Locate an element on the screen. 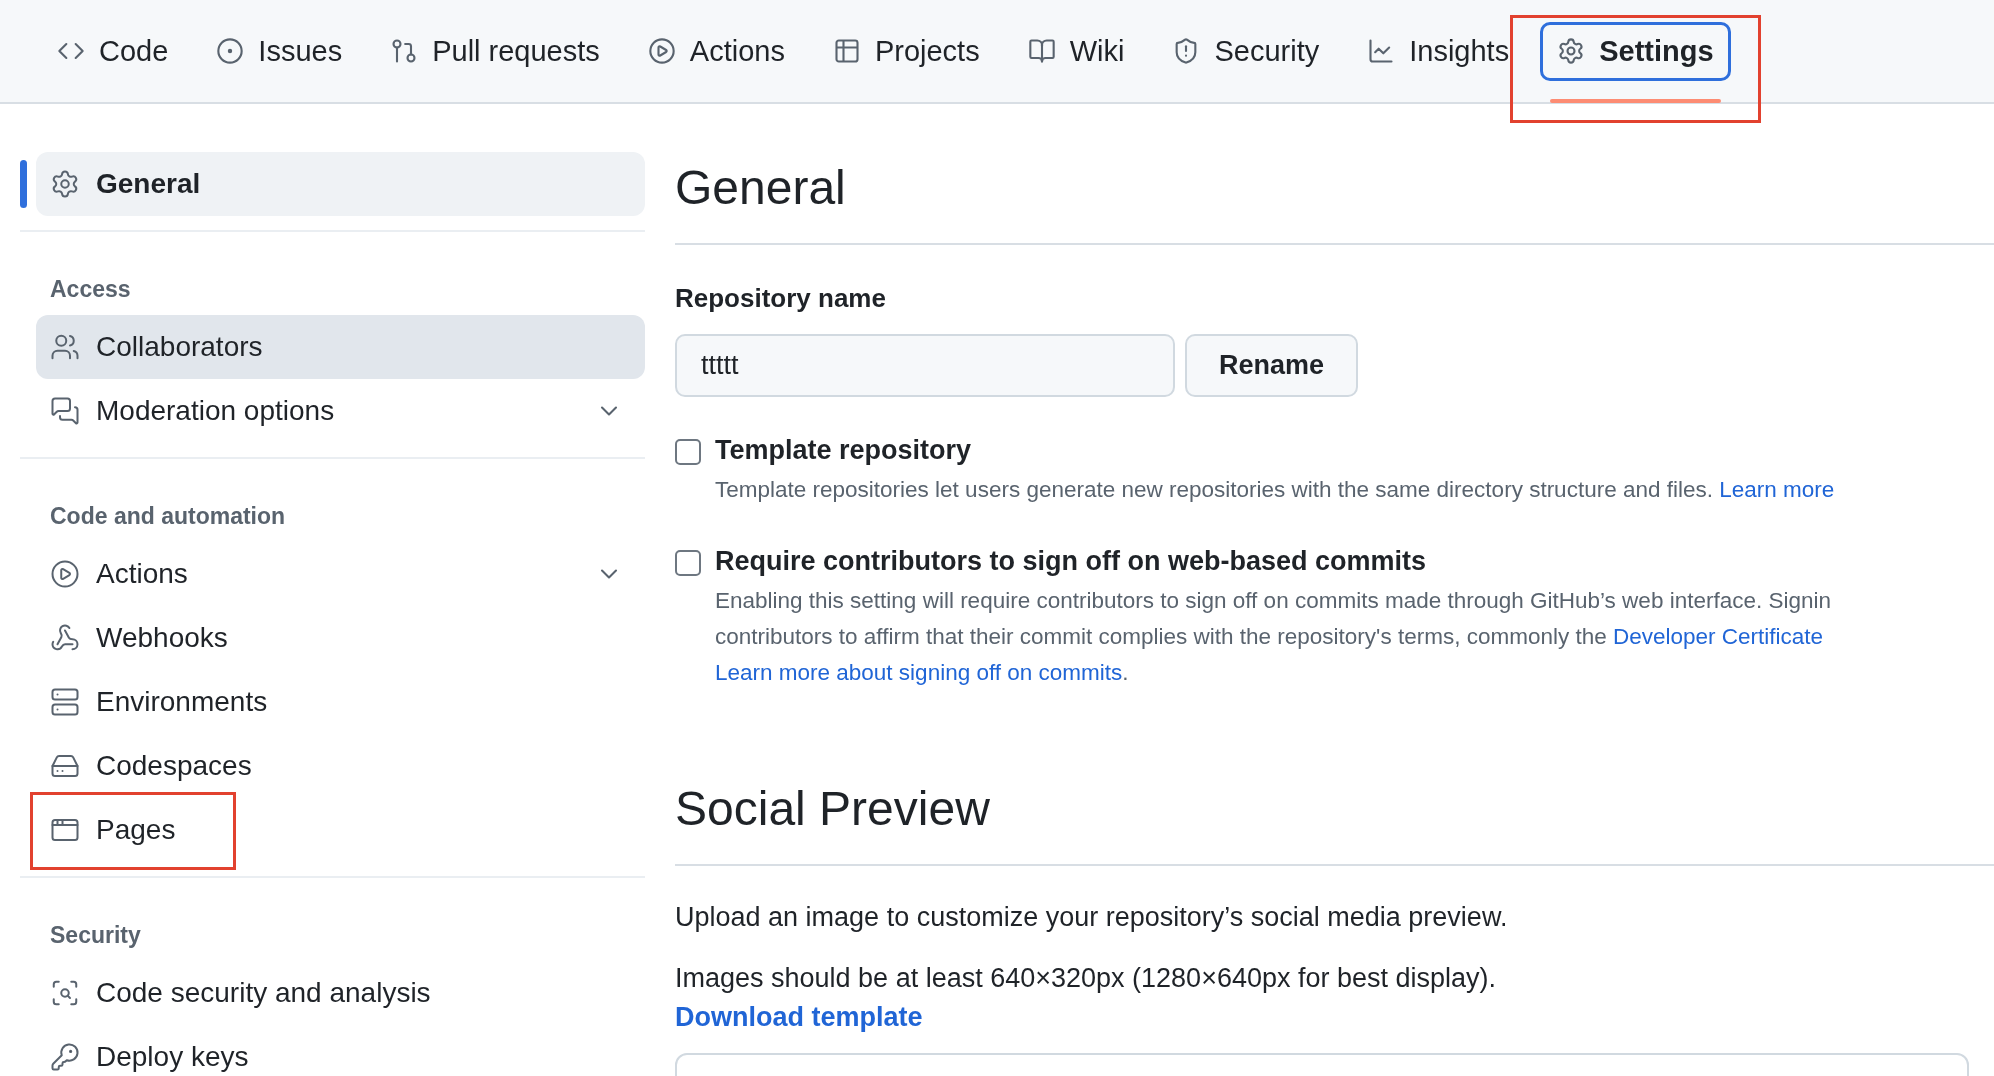  repository-name-input: ttttt is located at coordinates (925, 365).